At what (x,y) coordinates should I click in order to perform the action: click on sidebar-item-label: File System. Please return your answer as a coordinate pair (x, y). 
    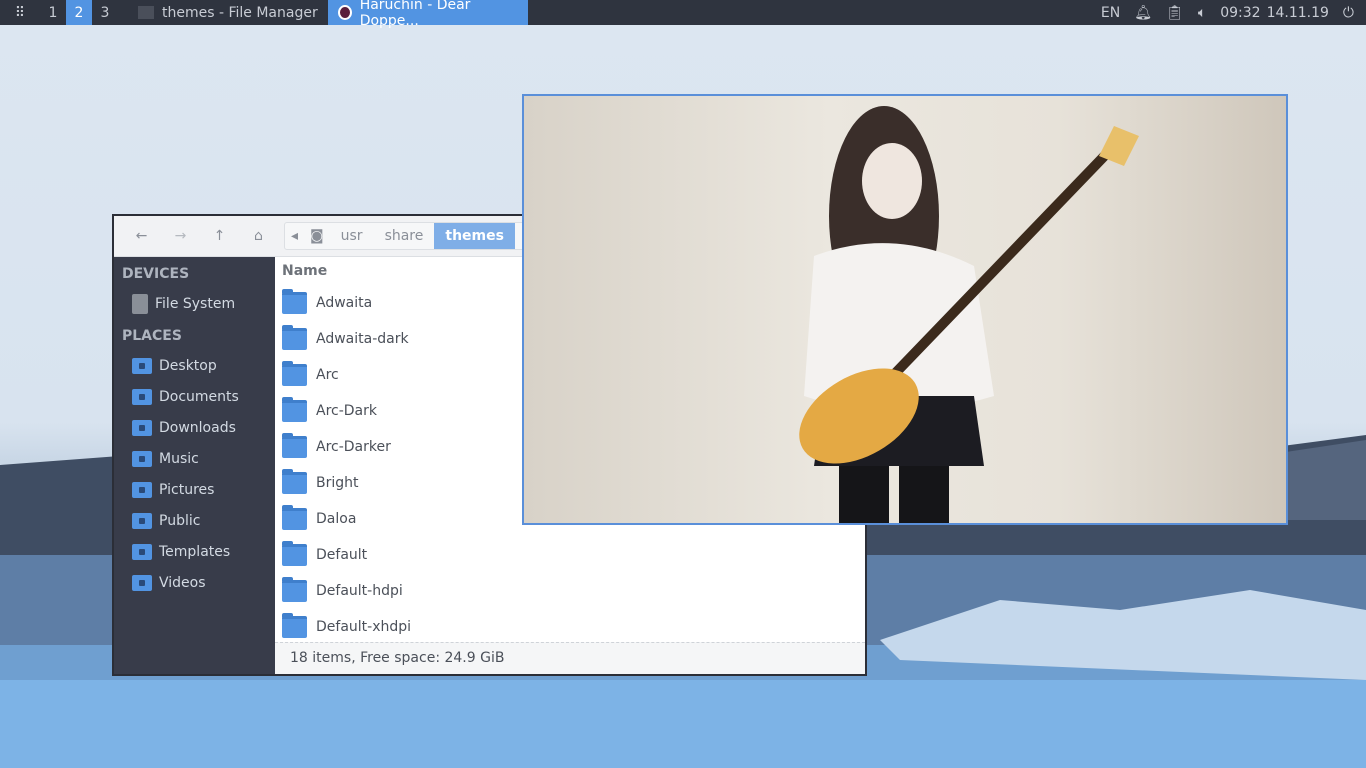
    Looking at the image, I should click on (195, 303).